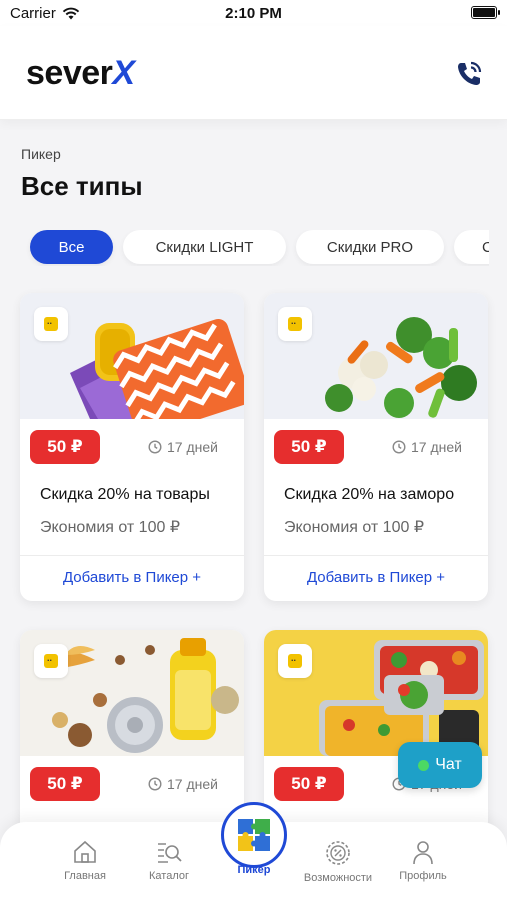  I want to click on picker-tab-button, so click(254, 835).